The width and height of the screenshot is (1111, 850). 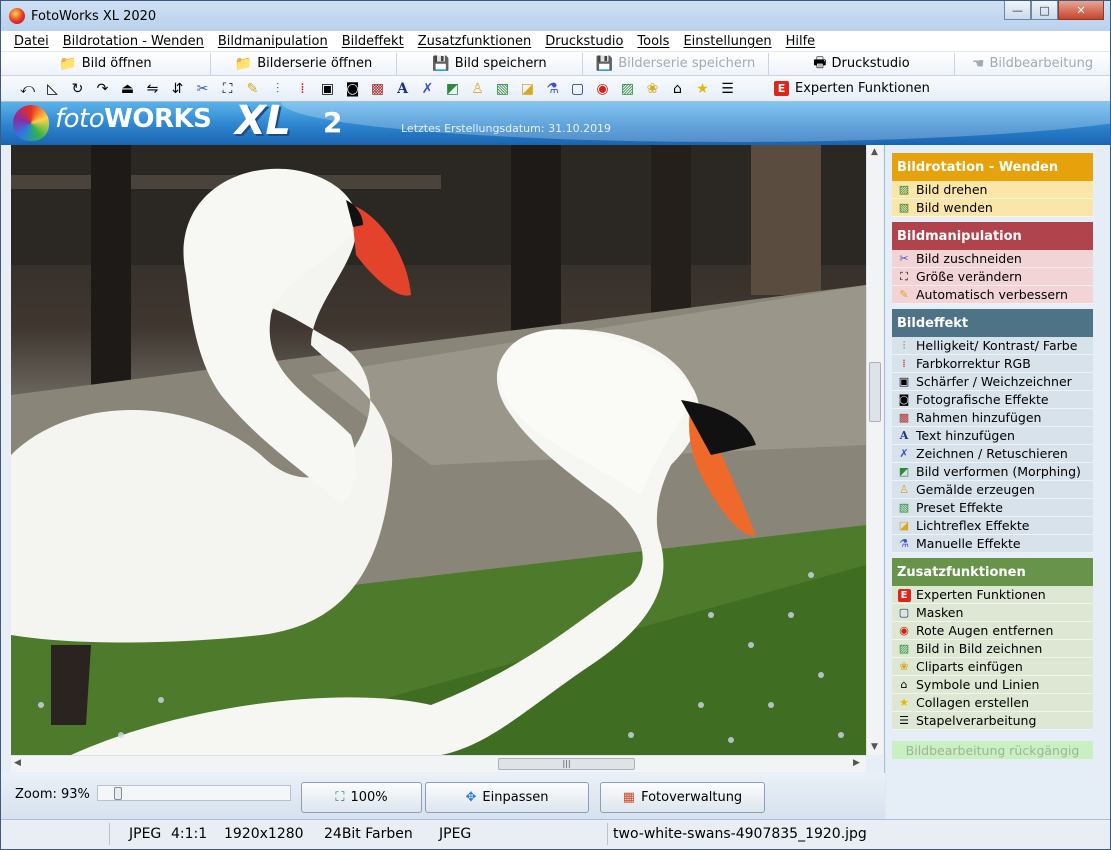 I want to click on manual-effect-icon: ⚗, so click(x=552, y=89).